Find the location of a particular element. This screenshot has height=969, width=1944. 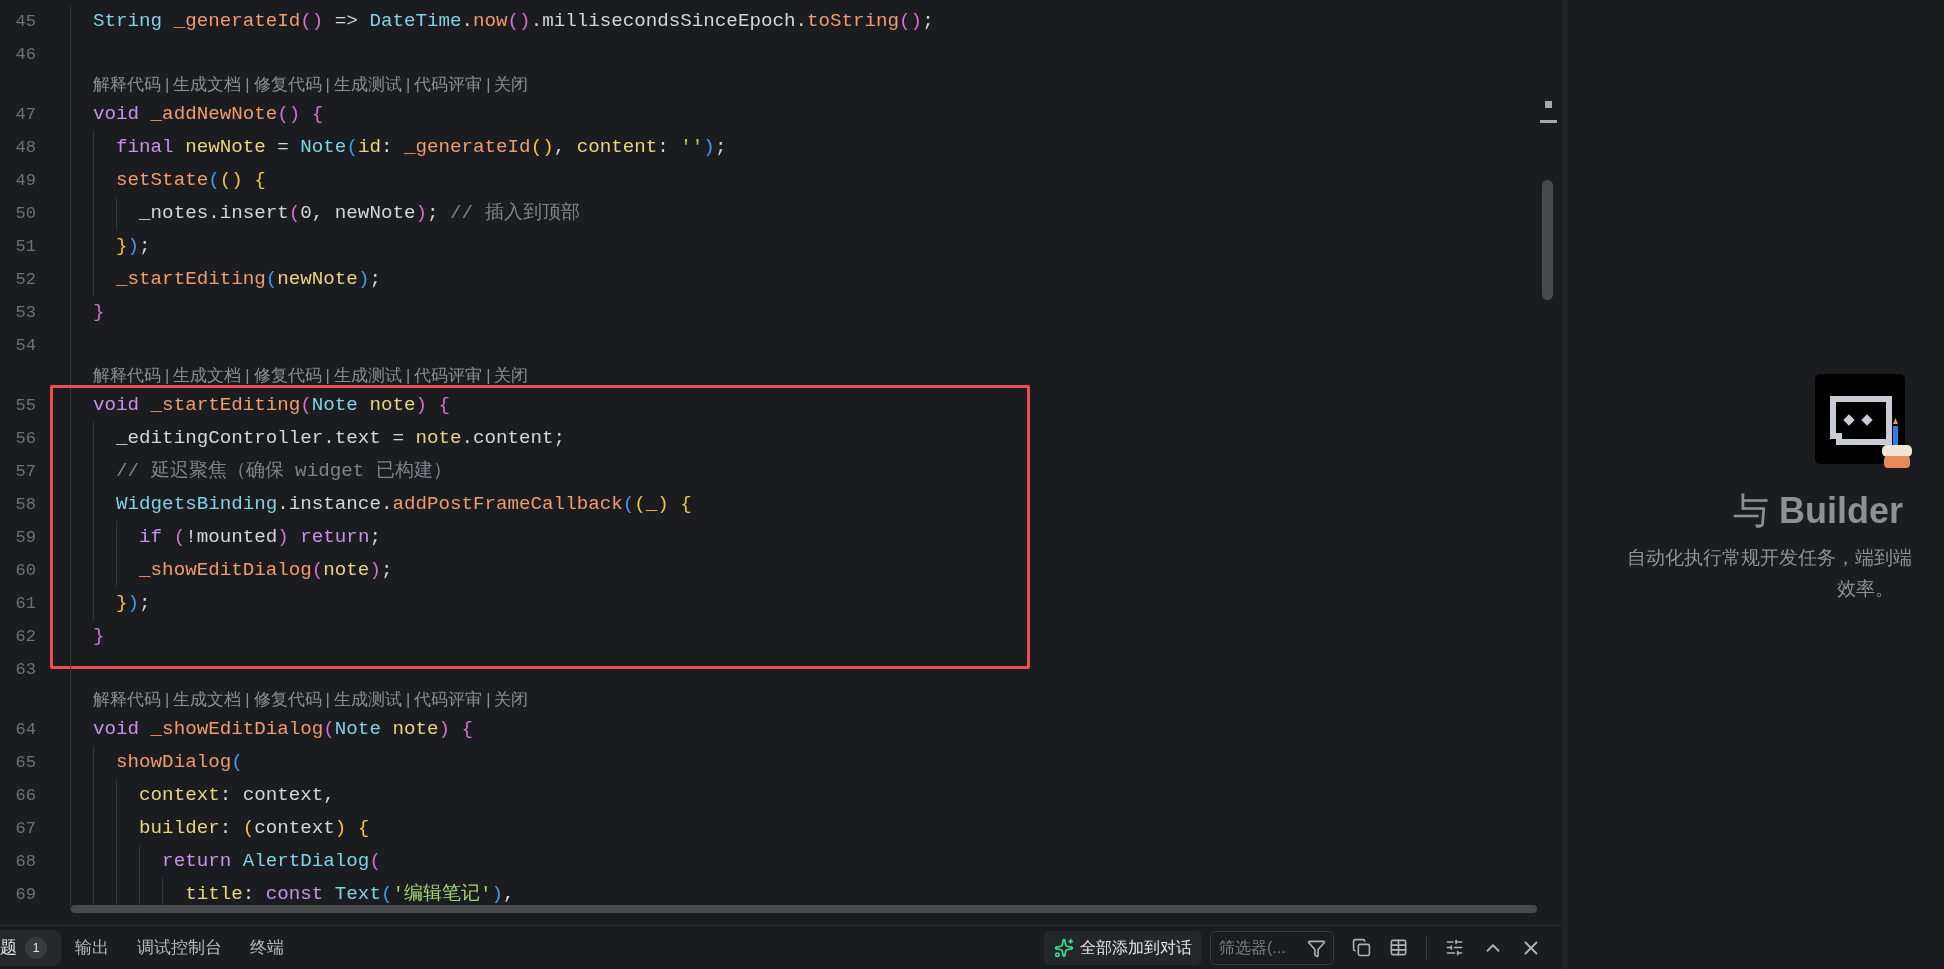

code-line: WidgetsBinding.instance.addPostFrameCallback((_) { is located at coordinates (403, 505).